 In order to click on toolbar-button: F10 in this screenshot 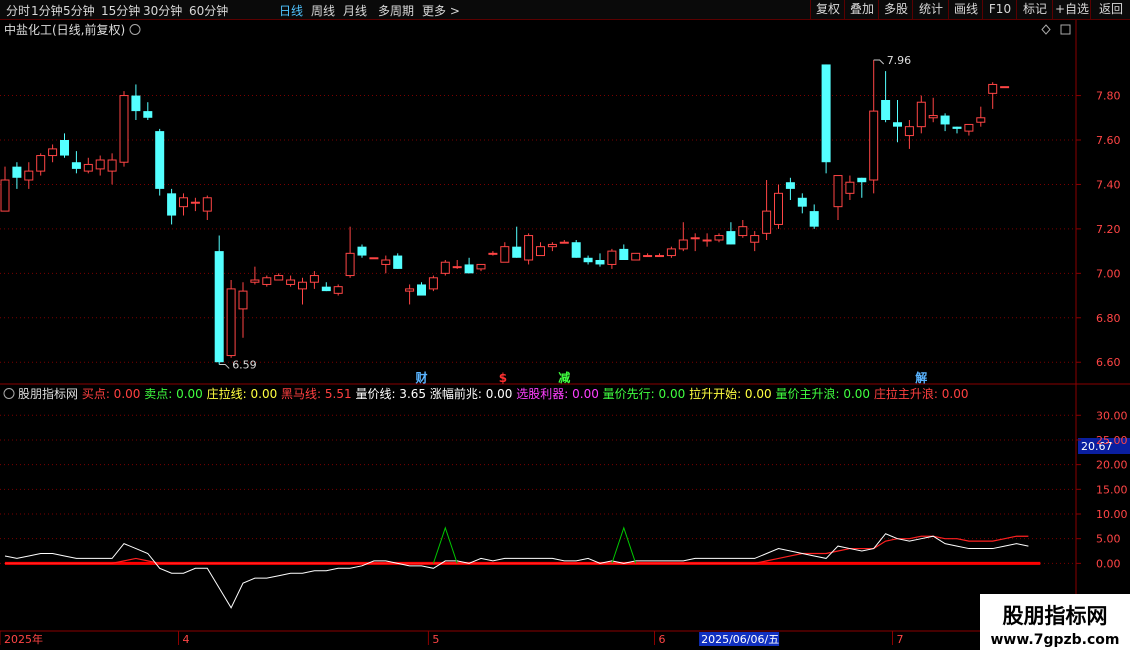, I will do `click(999, 9)`.